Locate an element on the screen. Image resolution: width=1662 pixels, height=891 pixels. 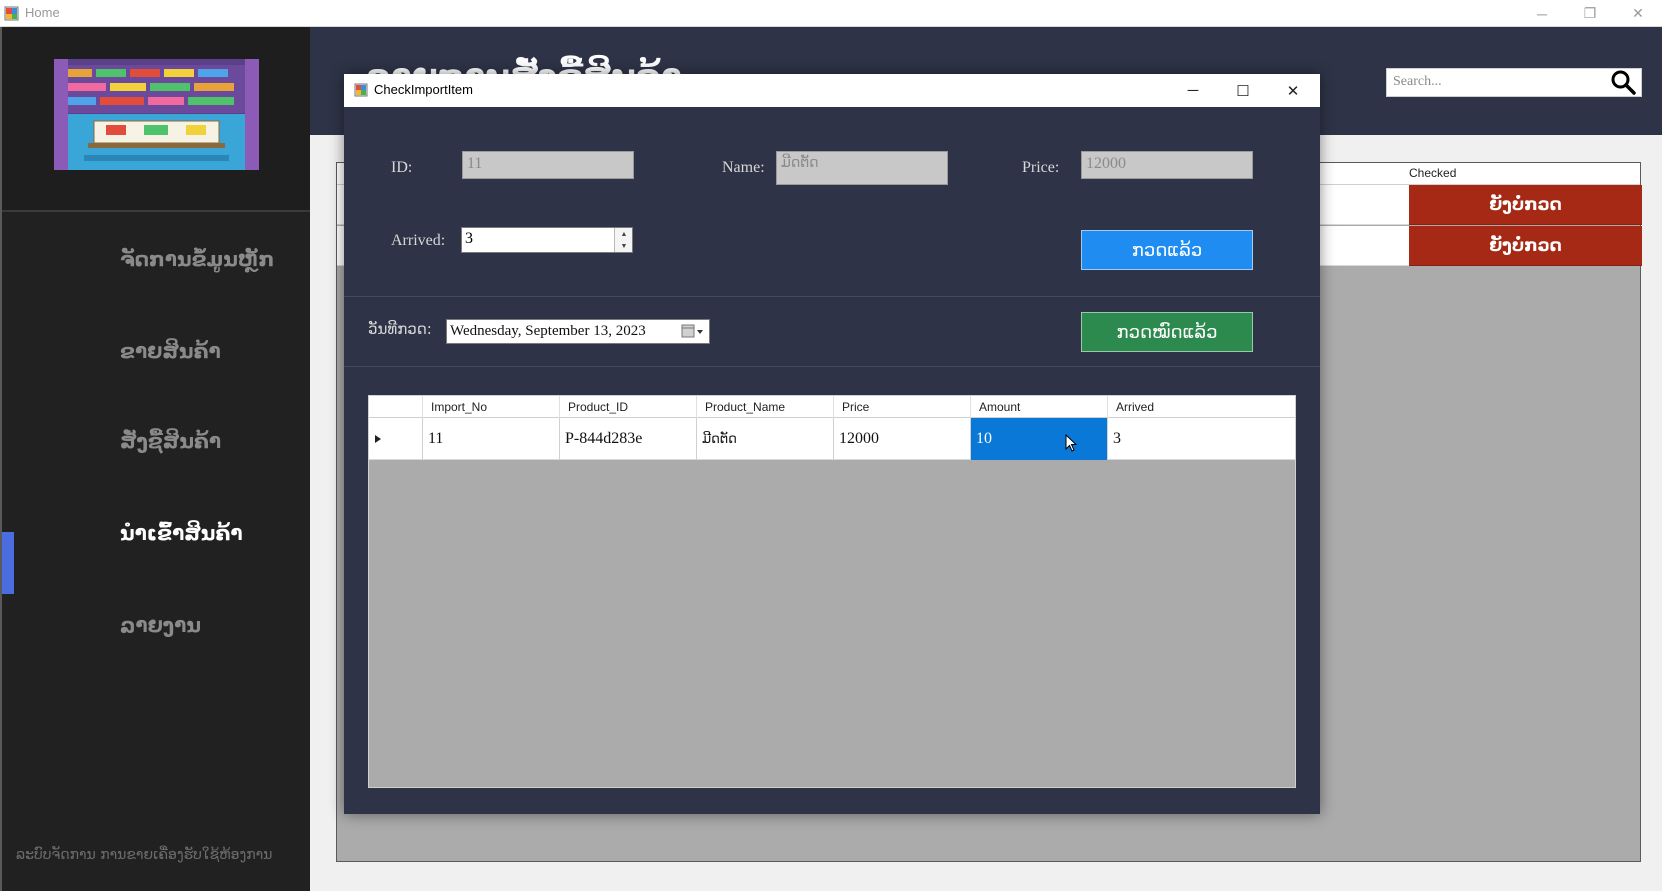
table-row: 11 P-844d283e ມີດຕັດ 12000 10 3 is located at coordinates (832, 439).